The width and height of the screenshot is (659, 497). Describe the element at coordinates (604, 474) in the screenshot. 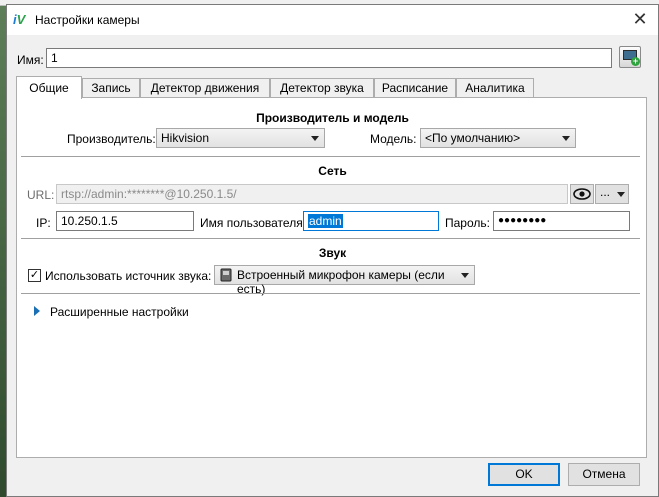

I see `cancel-button: Отмена` at that location.